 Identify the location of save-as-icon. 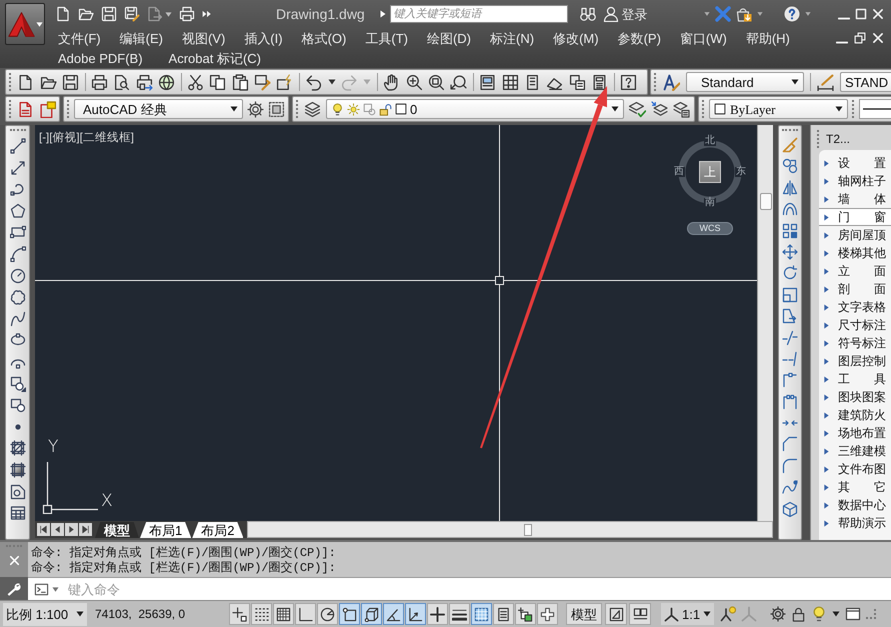
(132, 14).